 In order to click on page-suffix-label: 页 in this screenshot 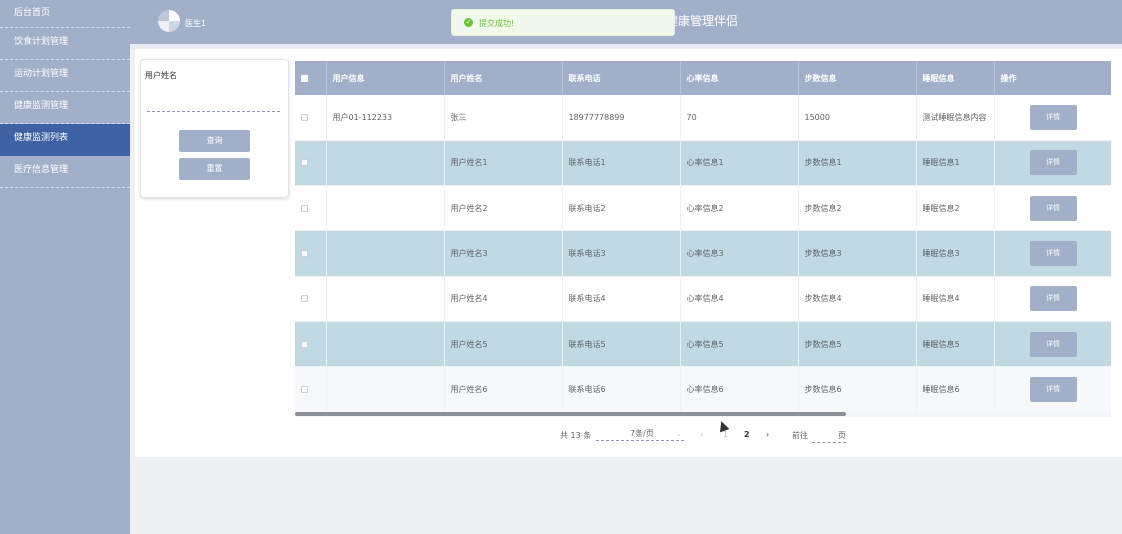, I will do `click(842, 435)`.